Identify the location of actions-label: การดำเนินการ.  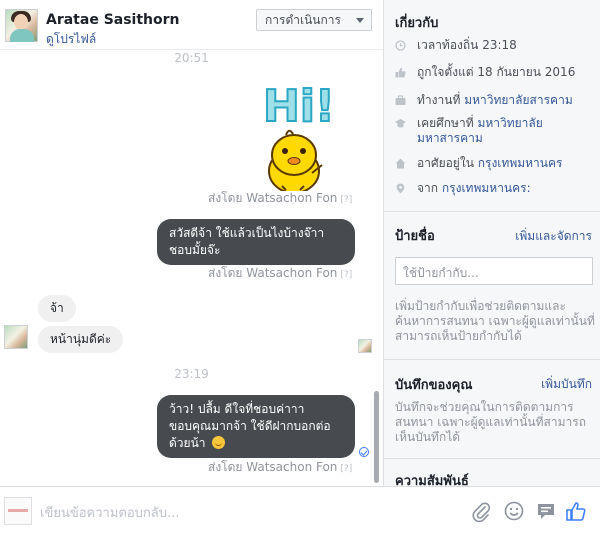
(303, 20).